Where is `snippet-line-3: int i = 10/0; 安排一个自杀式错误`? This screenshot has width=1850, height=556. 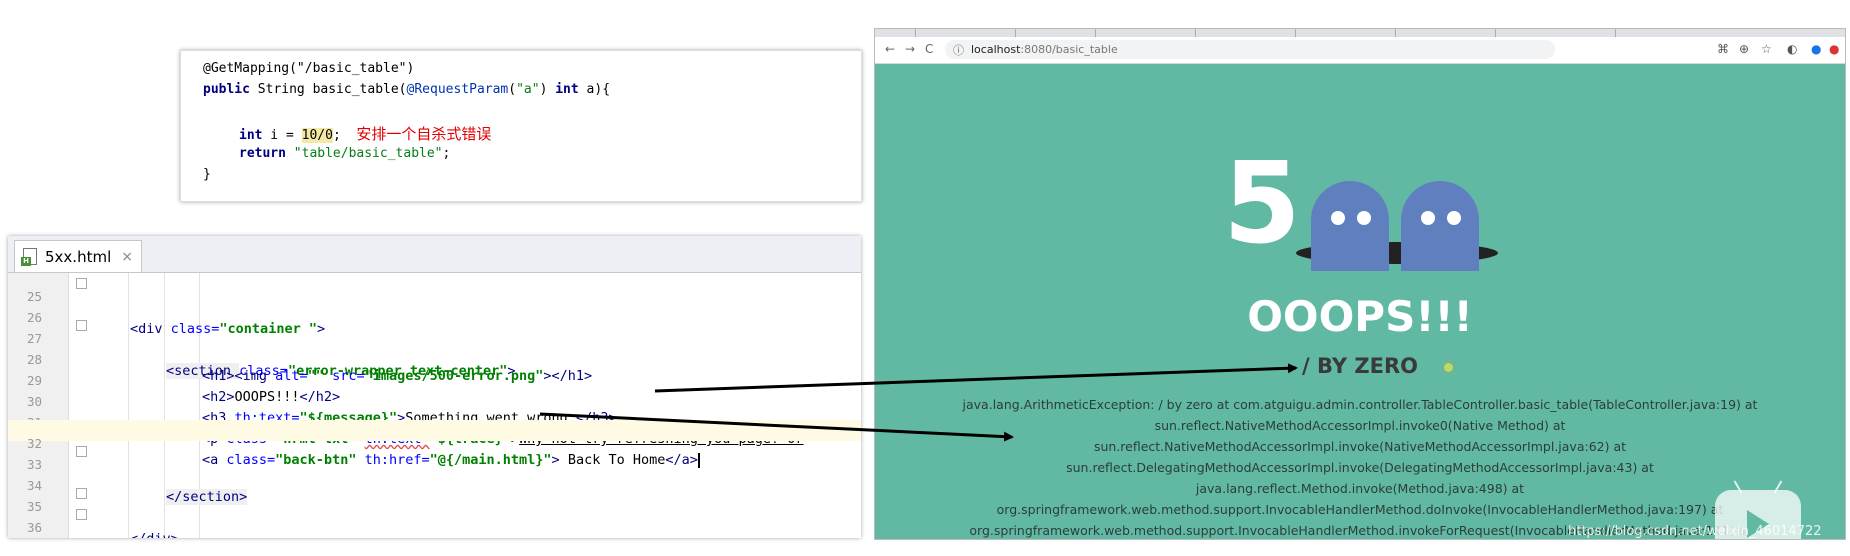
snippet-line-3: int i = 10/0; 安排一个自杀式错误 is located at coordinates (365, 134).